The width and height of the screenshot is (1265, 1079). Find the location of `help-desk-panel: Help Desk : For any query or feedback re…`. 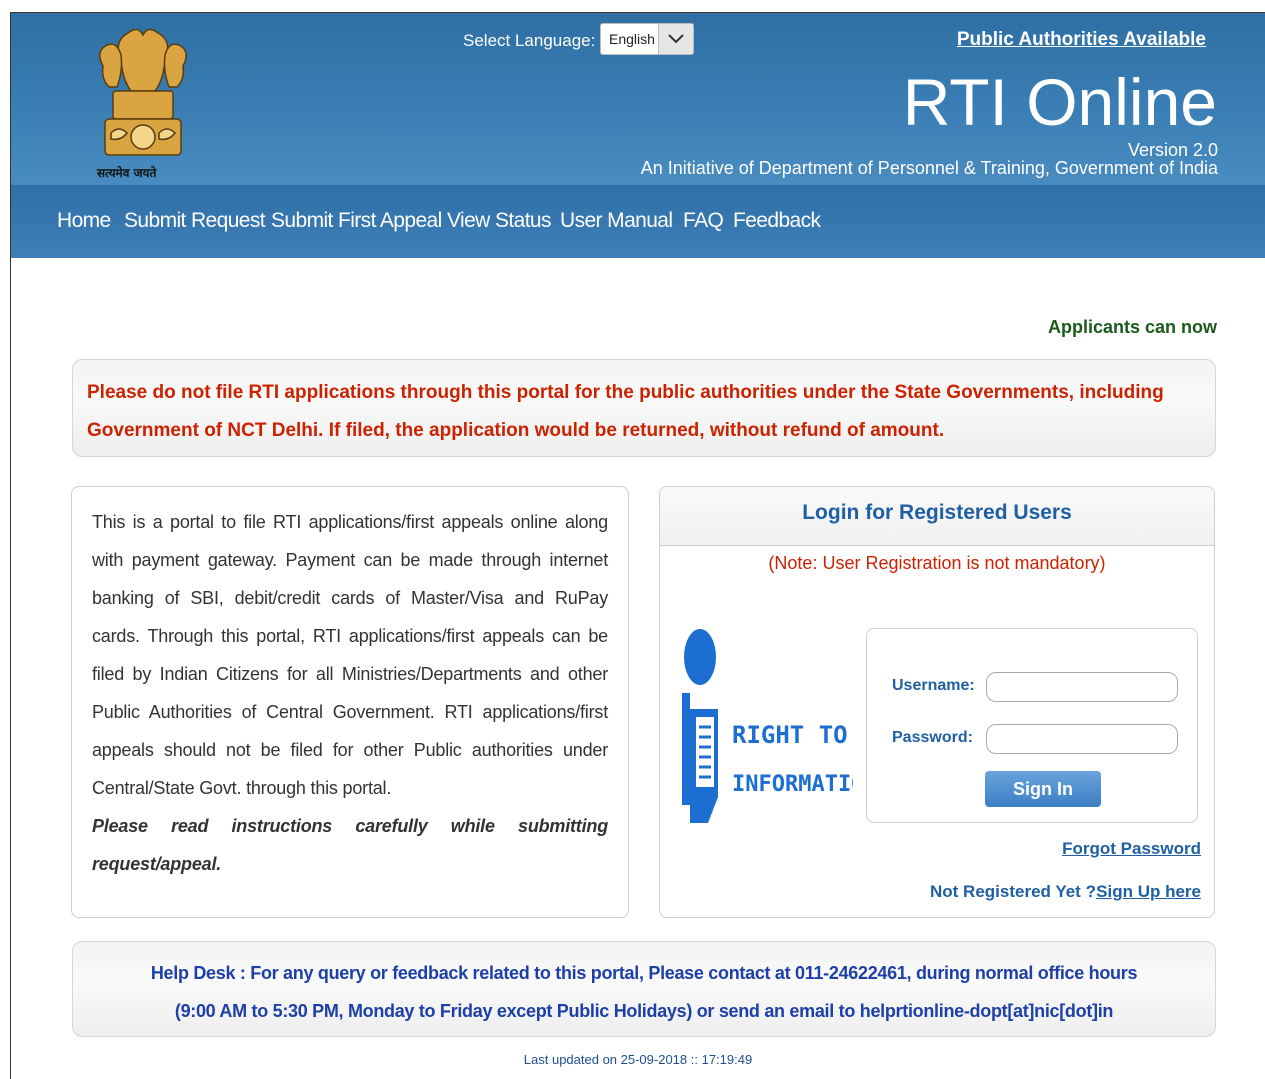

help-desk-panel: Help Desk : For any query or feedback re… is located at coordinates (644, 989).